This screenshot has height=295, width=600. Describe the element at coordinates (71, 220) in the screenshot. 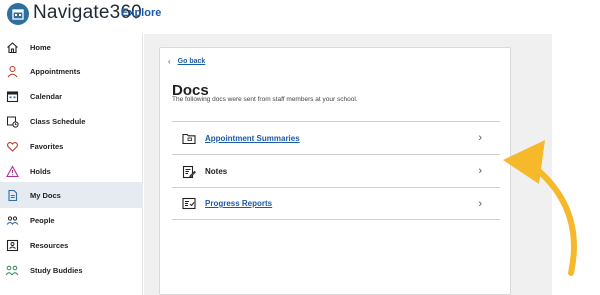

I see `sidebar-item-people: People` at that location.